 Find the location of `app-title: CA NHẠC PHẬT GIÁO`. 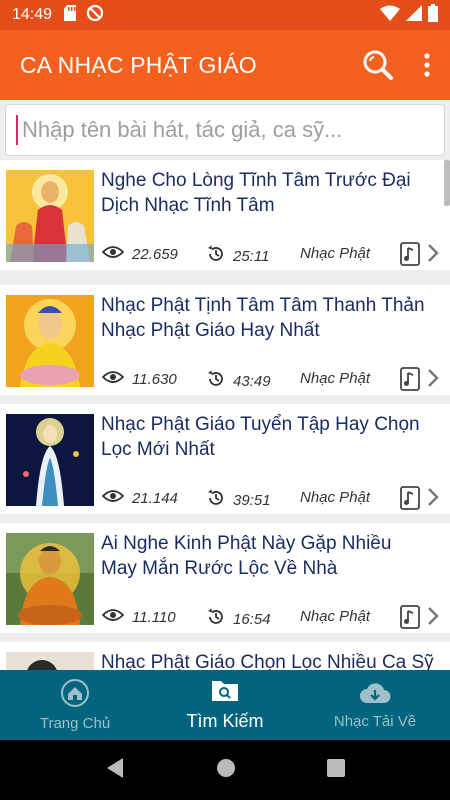

app-title: CA NHẠC PHẬT GIÁO is located at coordinates (138, 64).